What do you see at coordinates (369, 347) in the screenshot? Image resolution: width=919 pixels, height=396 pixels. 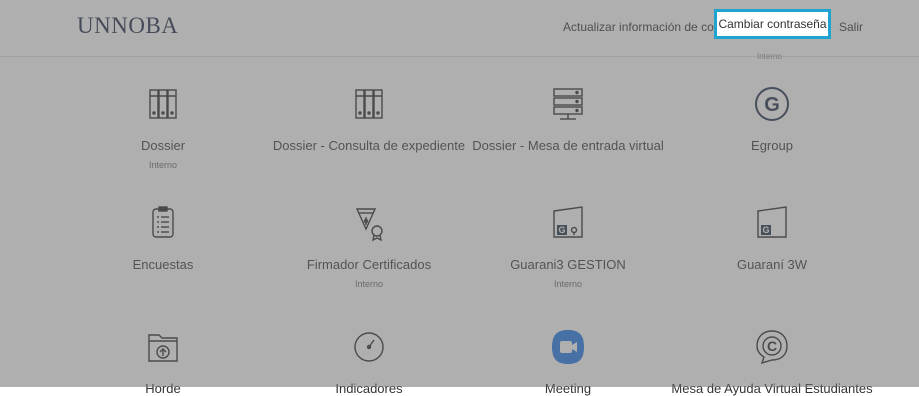 I see `gauge-icon` at bounding box center [369, 347].